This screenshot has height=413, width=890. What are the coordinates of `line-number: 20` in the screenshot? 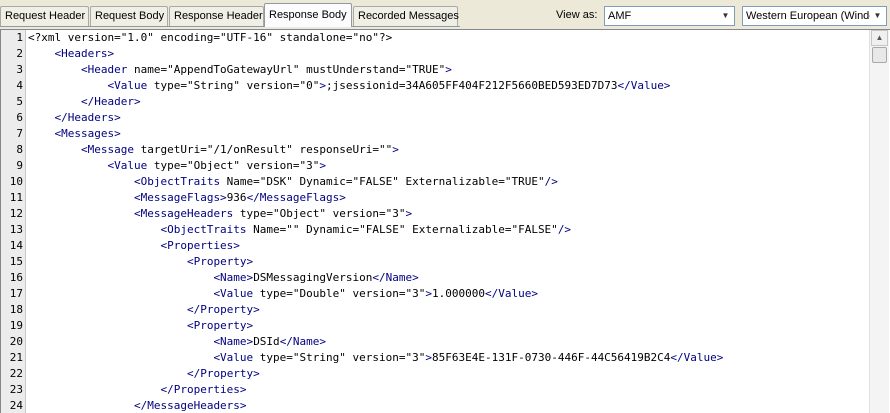 It's located at (16, 341).